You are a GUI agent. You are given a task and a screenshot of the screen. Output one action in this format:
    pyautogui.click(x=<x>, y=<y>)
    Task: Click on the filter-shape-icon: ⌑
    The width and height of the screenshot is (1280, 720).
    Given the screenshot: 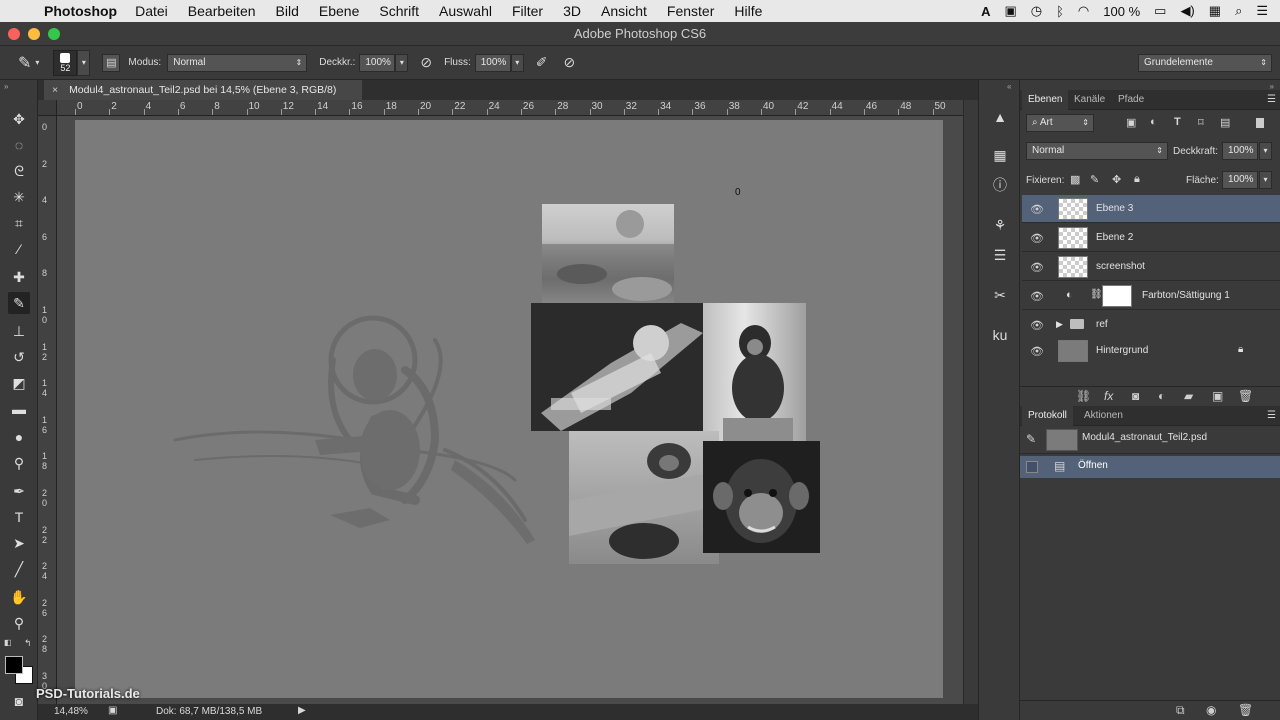 What is the action you would take?
    pyautogui.click(x=1201, y=122)
    